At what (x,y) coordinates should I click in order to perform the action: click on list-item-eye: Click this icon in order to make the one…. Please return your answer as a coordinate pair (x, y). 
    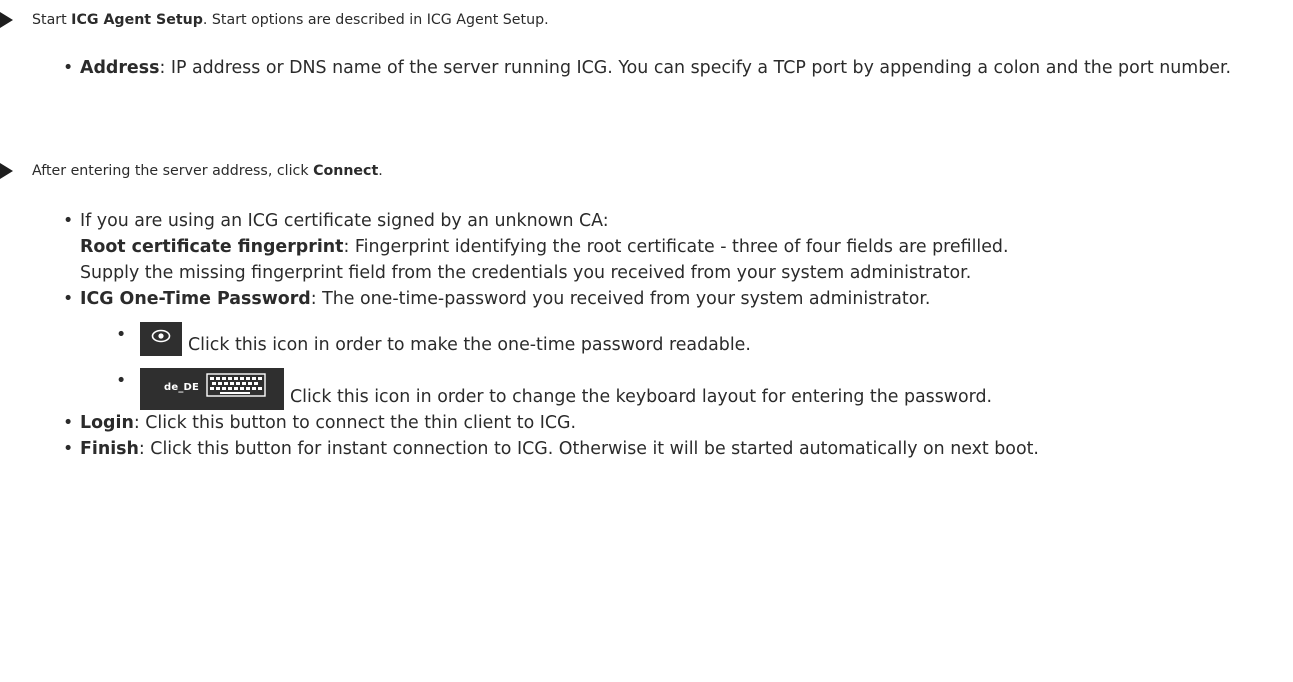
    Looking at the image, I should click on (559, 335).